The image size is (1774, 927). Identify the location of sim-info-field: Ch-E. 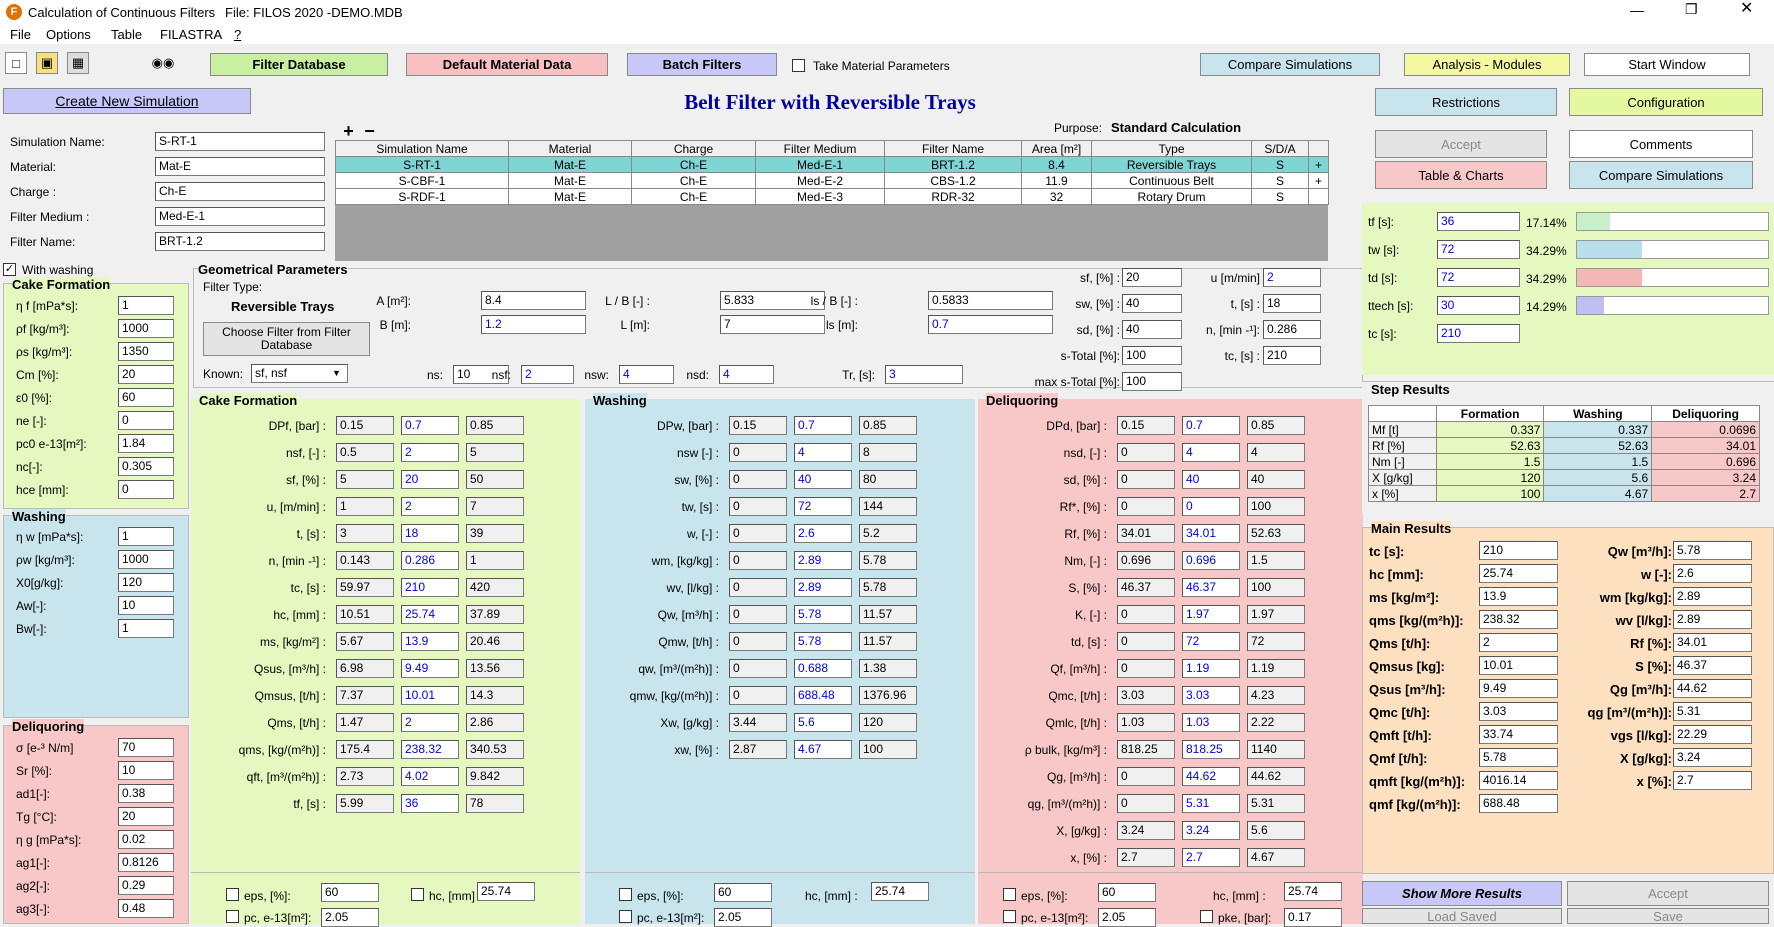
(240, 191).